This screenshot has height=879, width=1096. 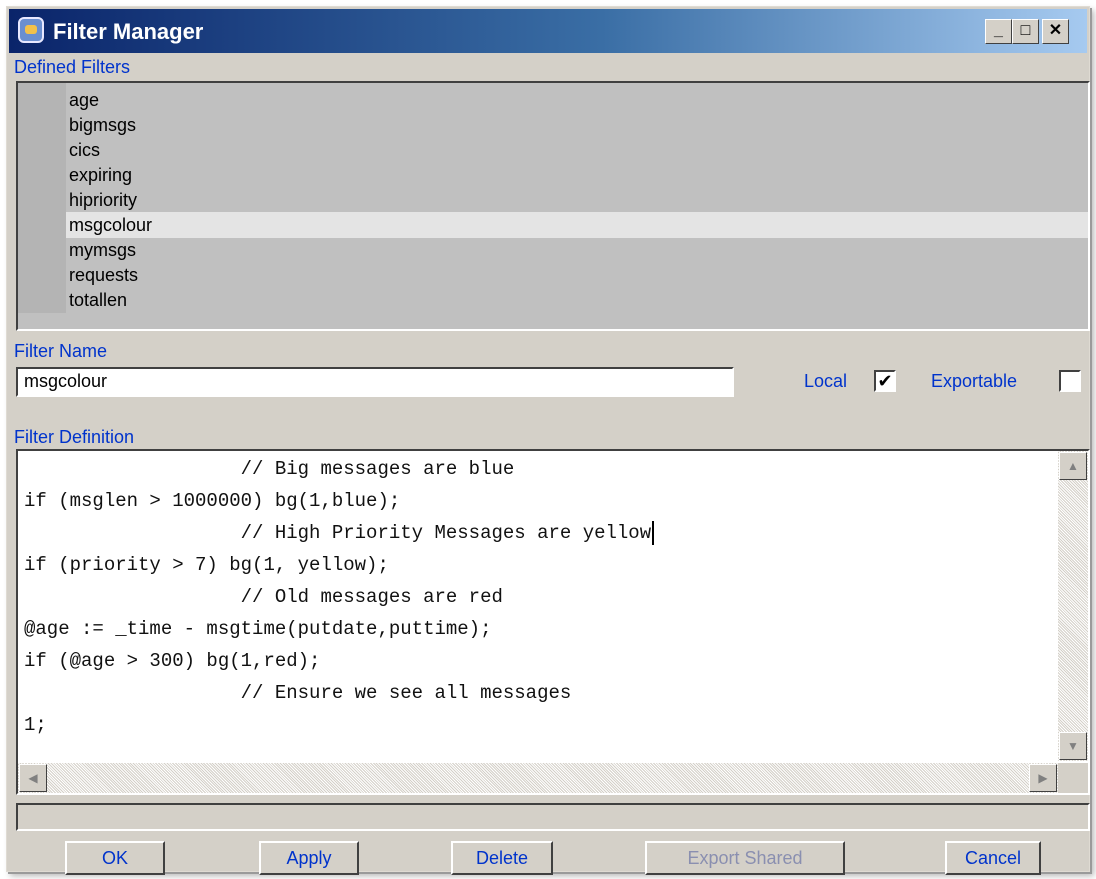 I want to click on code-line: // Old messages are red, so click(x=263, y=597).